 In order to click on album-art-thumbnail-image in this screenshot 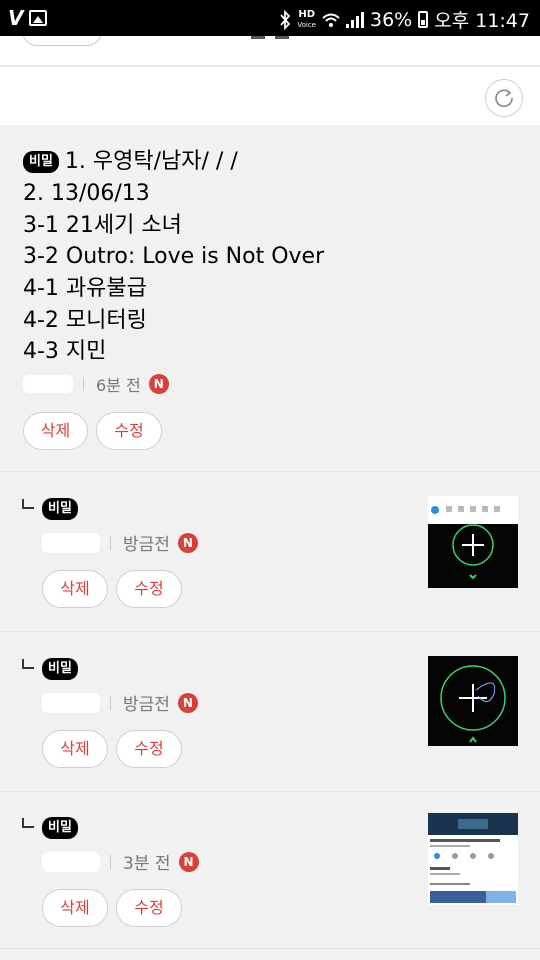, I will do `click(473, 701)`.